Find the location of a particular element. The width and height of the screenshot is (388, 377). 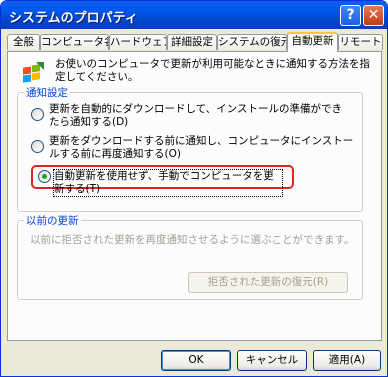

option-manual-update-label: 自動更新を使用せず、手動でコンピュータを更新する(T) is located at coordinates (168, 183).